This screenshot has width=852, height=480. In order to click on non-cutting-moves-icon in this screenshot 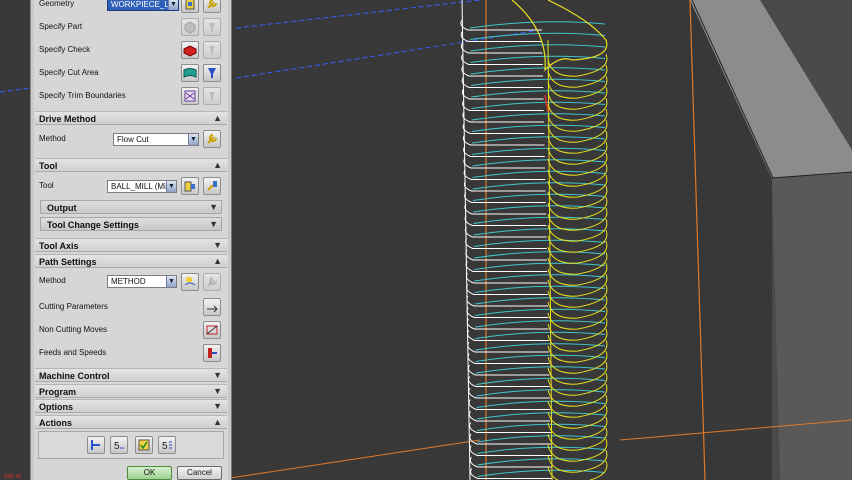, I will do `click(212, 330)`.